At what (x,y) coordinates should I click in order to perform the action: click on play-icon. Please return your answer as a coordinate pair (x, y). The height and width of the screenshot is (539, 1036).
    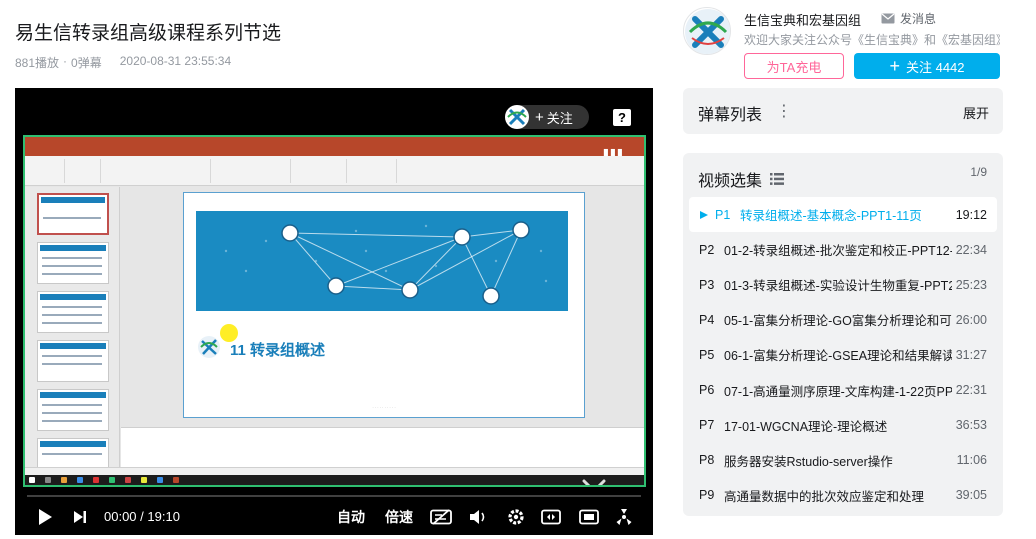
    Looking at the image, I should click on (45, 517).